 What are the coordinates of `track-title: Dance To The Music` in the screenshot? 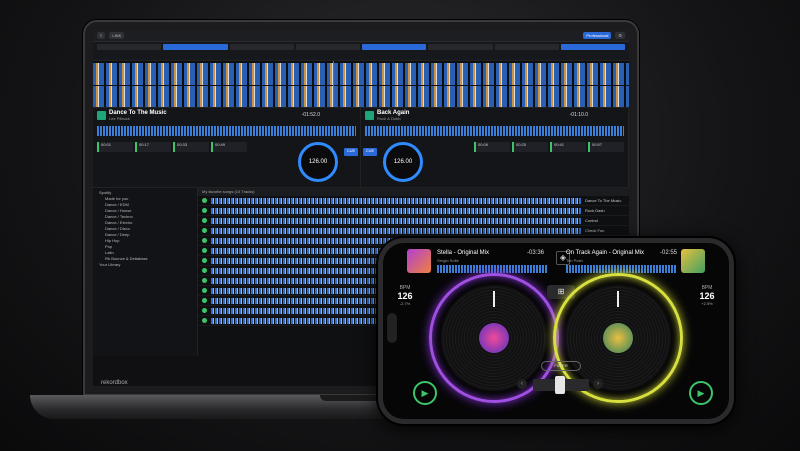 It's located at (603, 200).